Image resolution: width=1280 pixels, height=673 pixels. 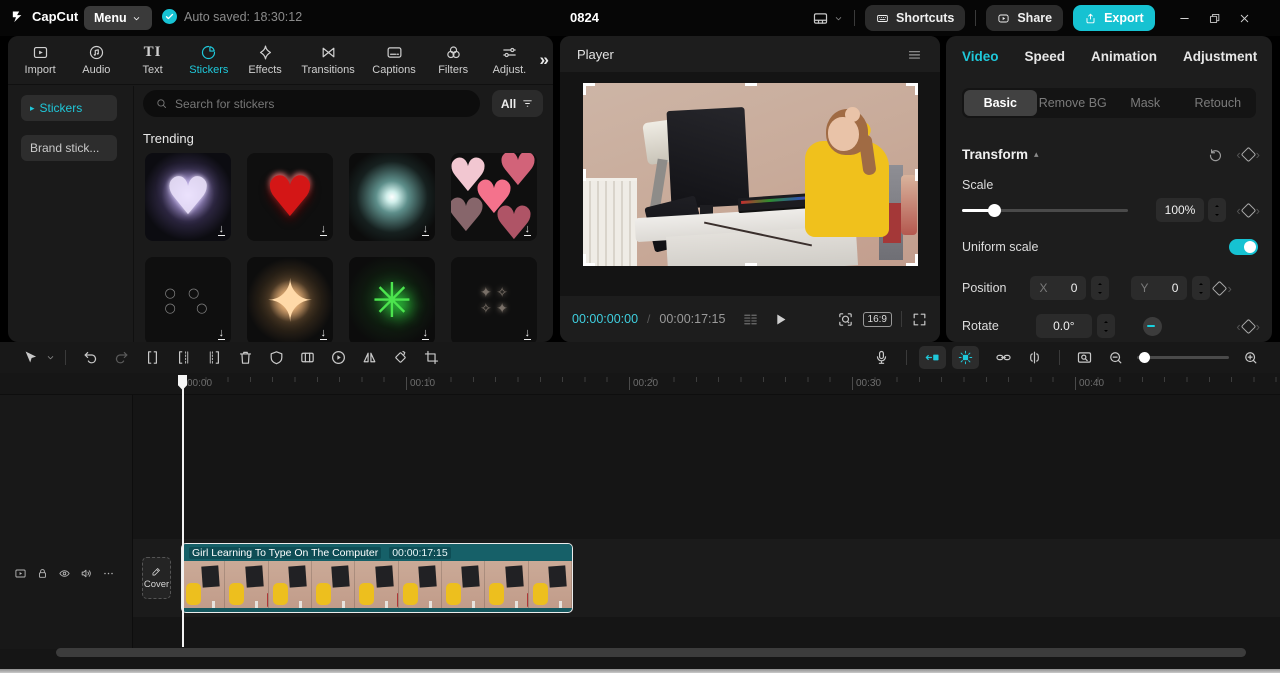 I want to click on sticker-tile-pink-hearts-cluster: ↓, so click(x=494, y=197).